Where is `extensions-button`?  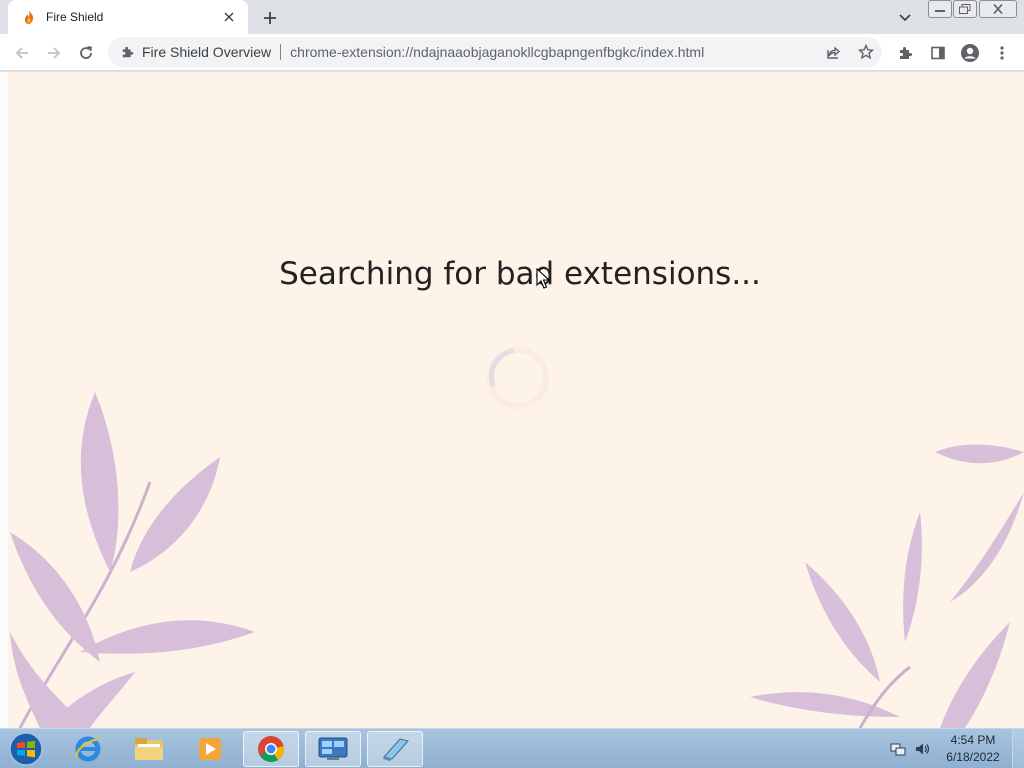
extensions-button is located at coordinates (906, 53).